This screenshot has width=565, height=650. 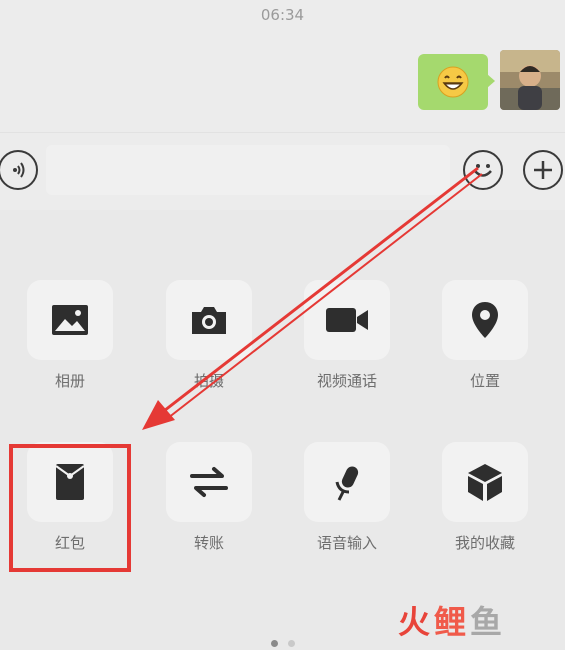 I want to click on grinning-face-icon, so click(x=453, y=82).